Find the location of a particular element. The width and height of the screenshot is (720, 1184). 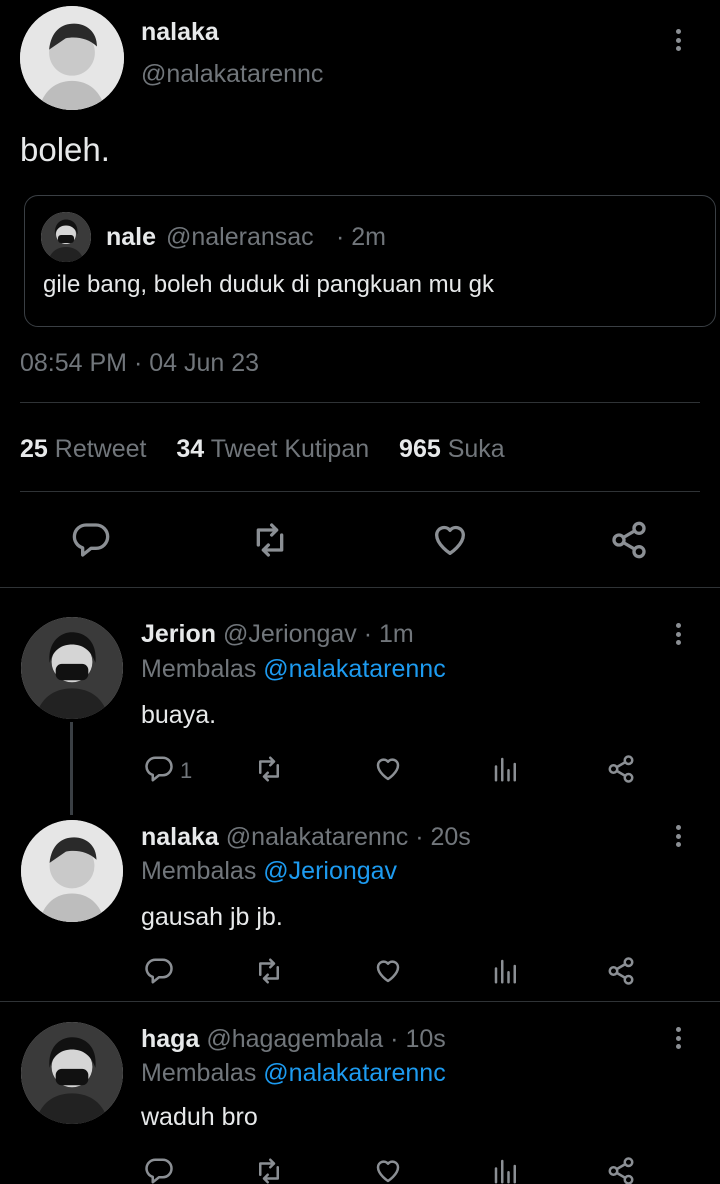

thread-line is located at coordinates (71, 768).